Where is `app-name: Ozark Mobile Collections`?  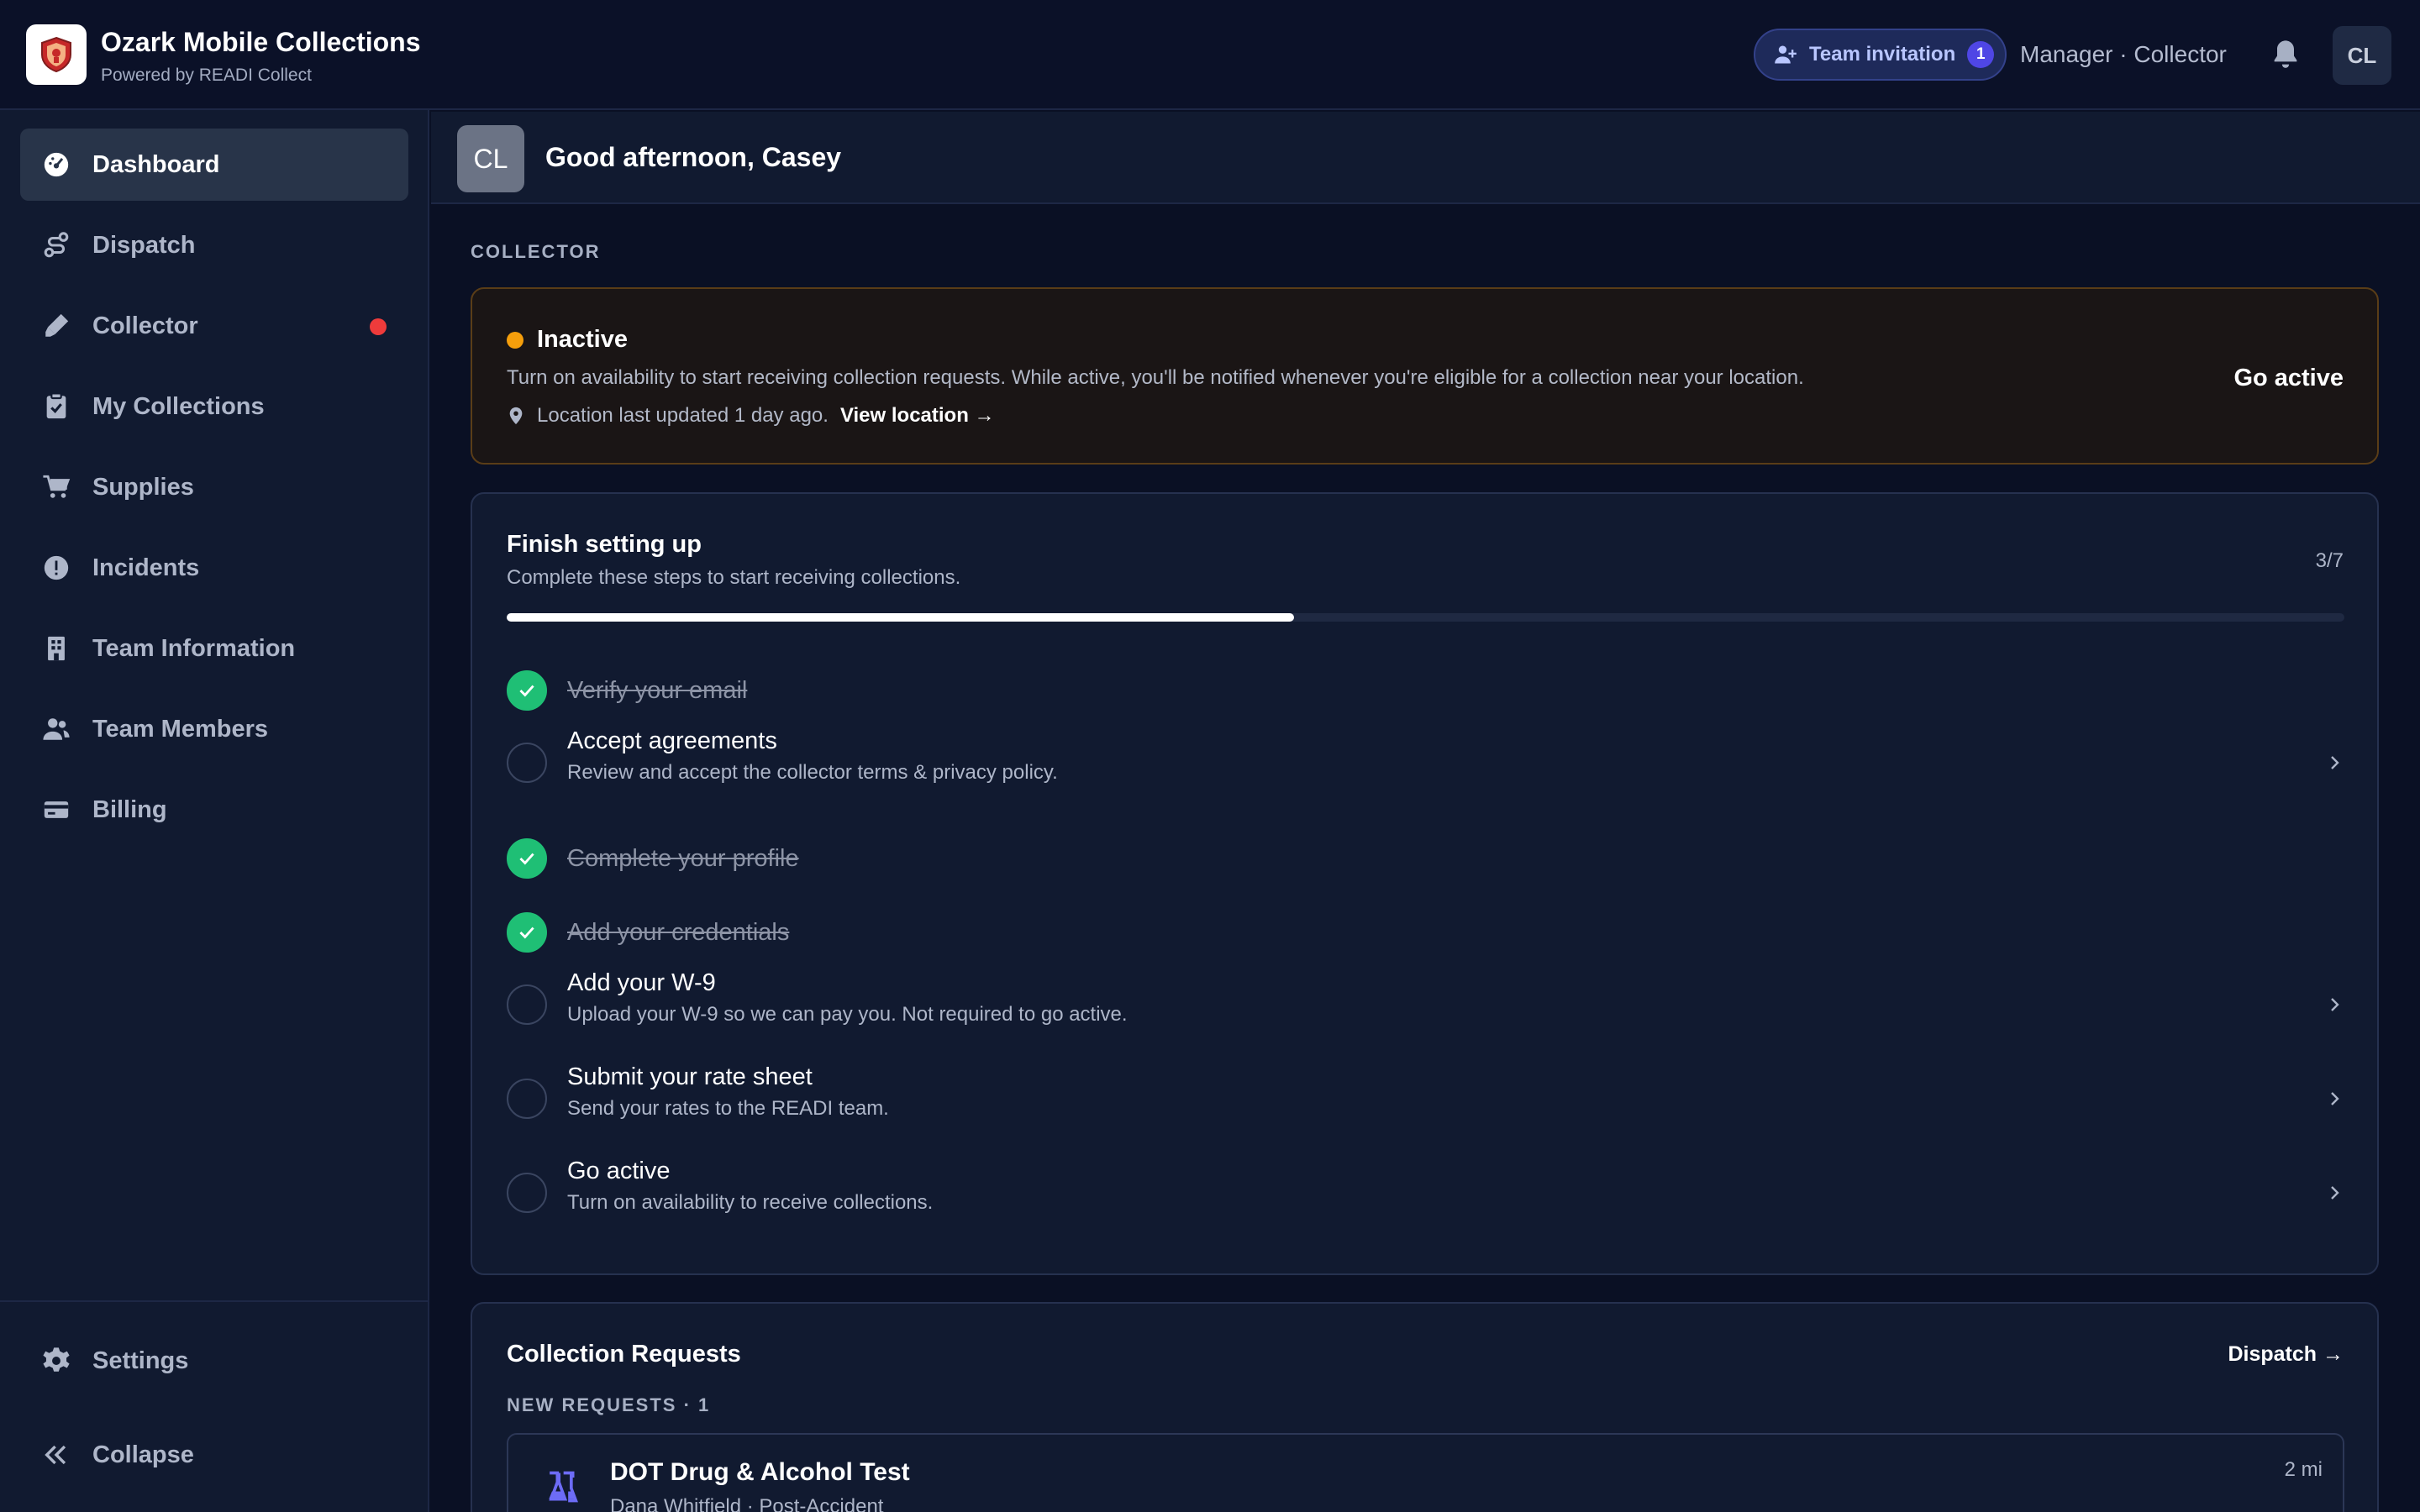
app-name: Ozark Mobile Collections is located at coordinates (261, 42).